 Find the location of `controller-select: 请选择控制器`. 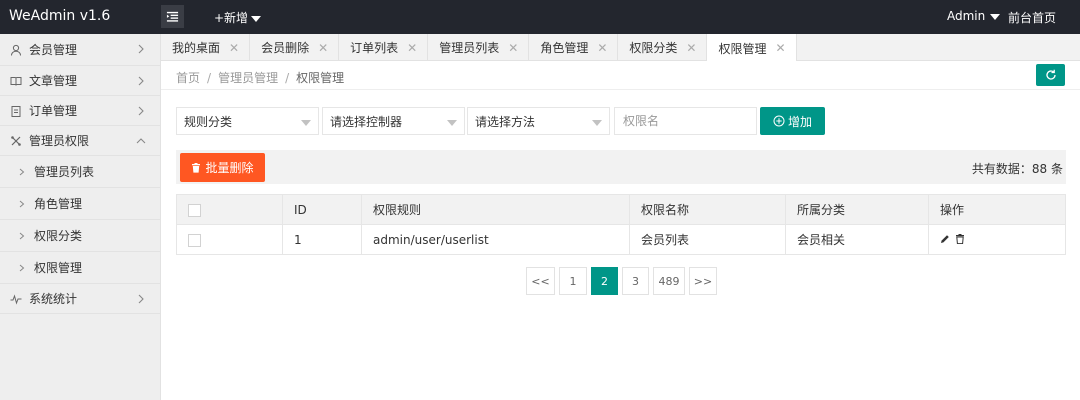

controller-select: 请选择控制器 is located at coordinates (393, 121).